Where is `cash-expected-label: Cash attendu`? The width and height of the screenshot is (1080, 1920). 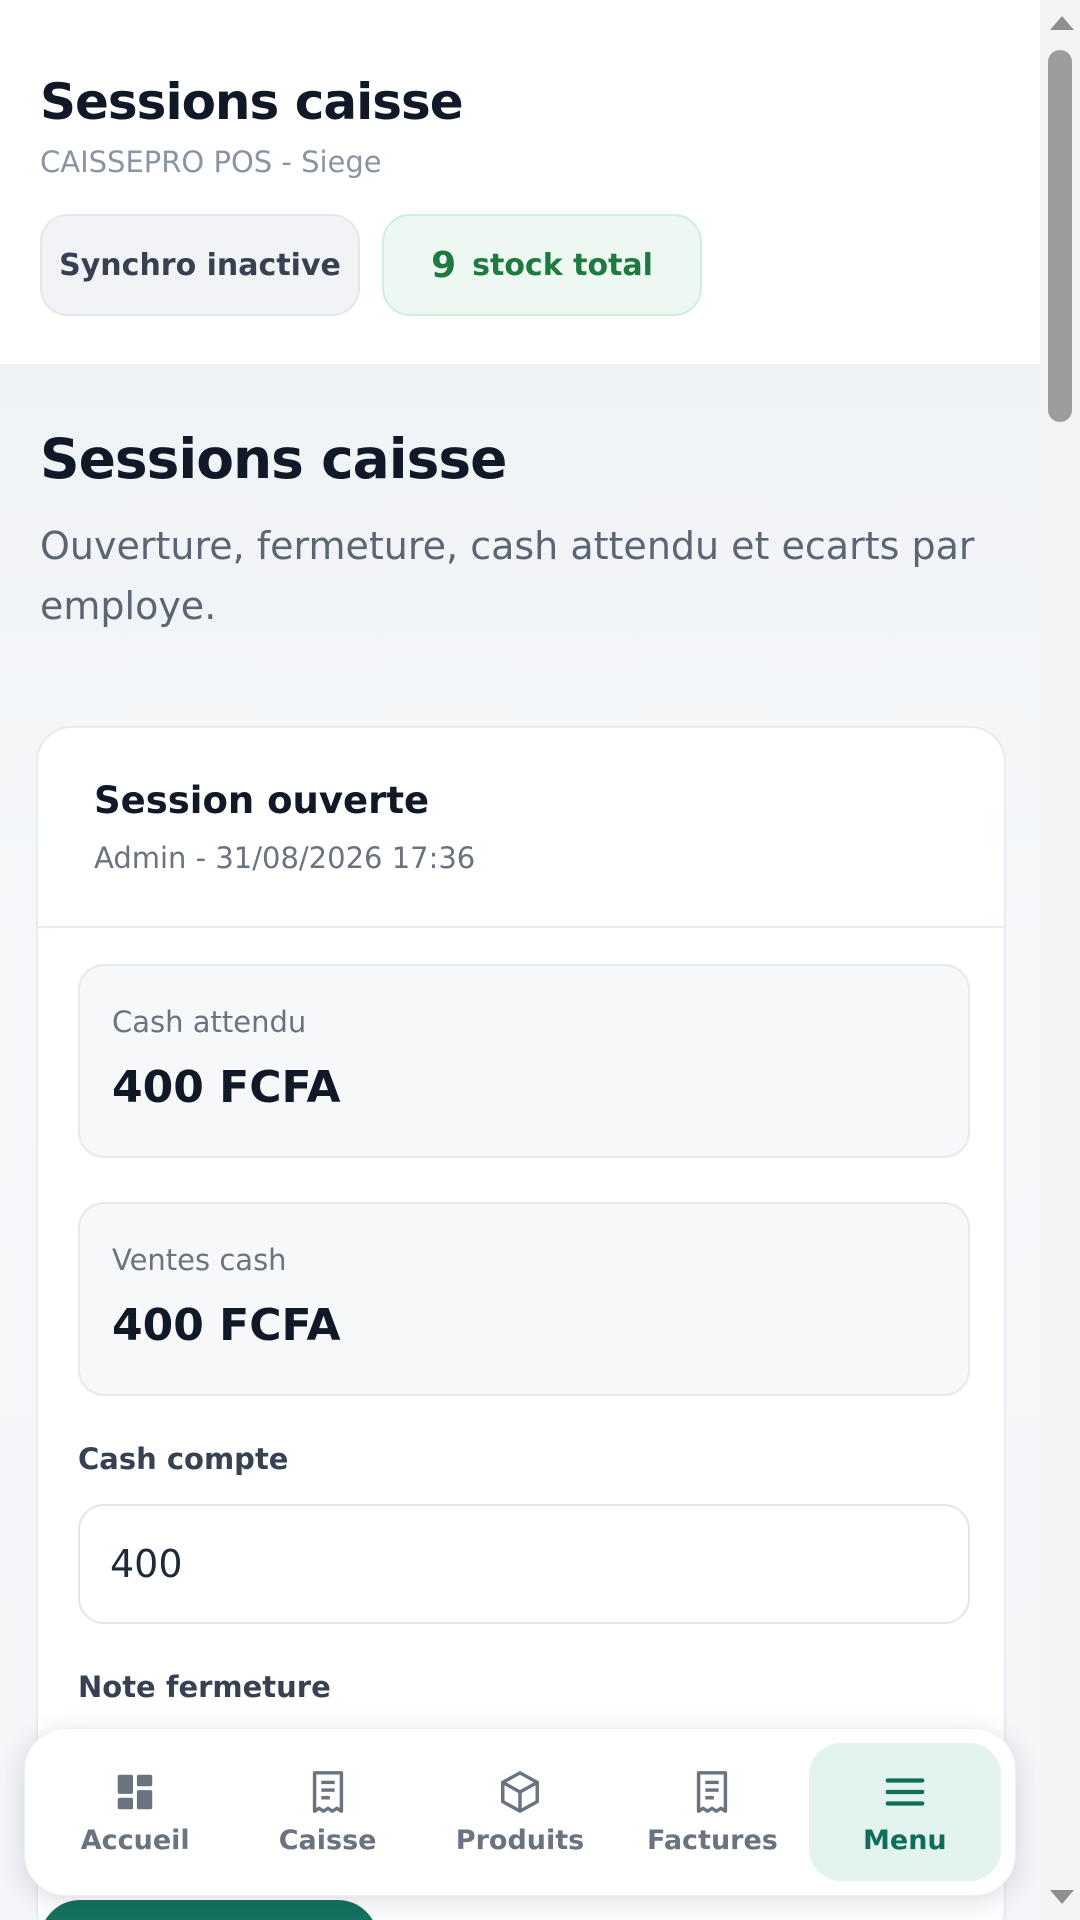 cash-expected-label: Cash attendu is located at coordinates (209, 1022).